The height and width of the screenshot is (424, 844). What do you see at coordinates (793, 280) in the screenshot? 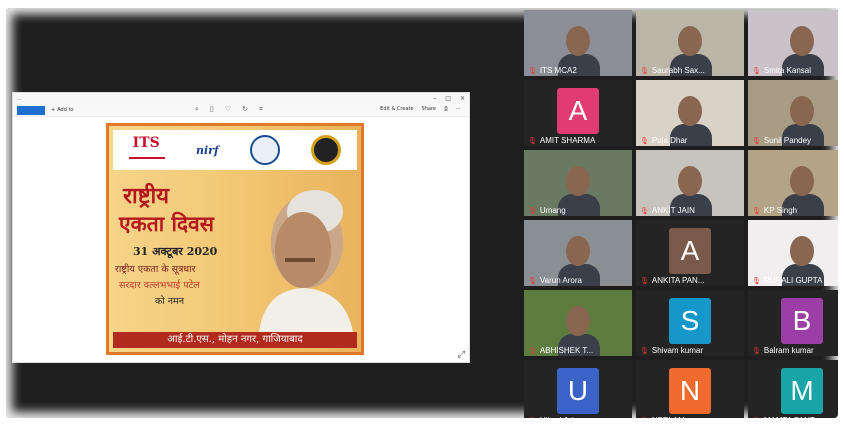
I see `participant-name-text: RURALI GUPTA` at bounding box center [793, 280].